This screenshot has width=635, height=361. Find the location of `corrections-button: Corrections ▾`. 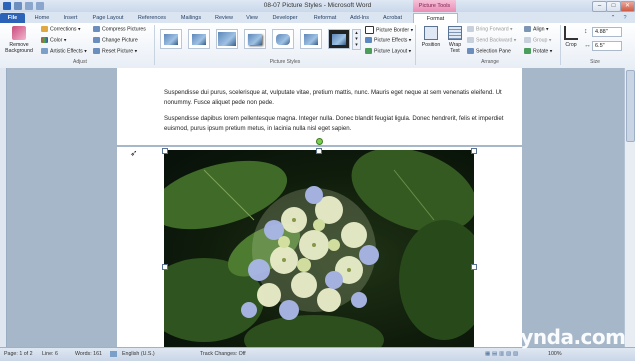

corrections-button: Corrections ▾ is located at coordinates (61, 29).